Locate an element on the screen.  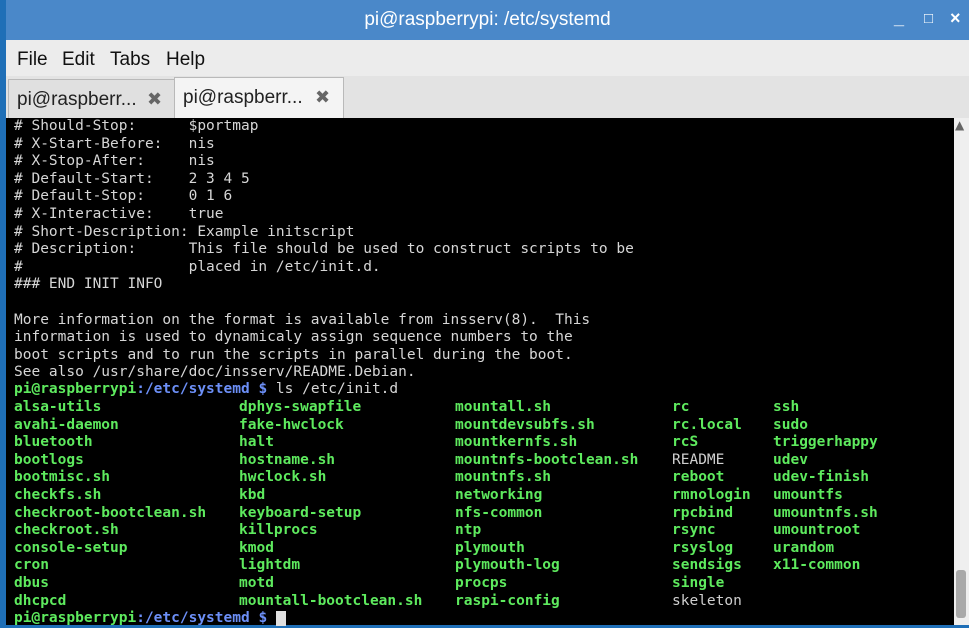
terminal-line: # Should-Stop: $portmap is located at coordinates (136, 126).